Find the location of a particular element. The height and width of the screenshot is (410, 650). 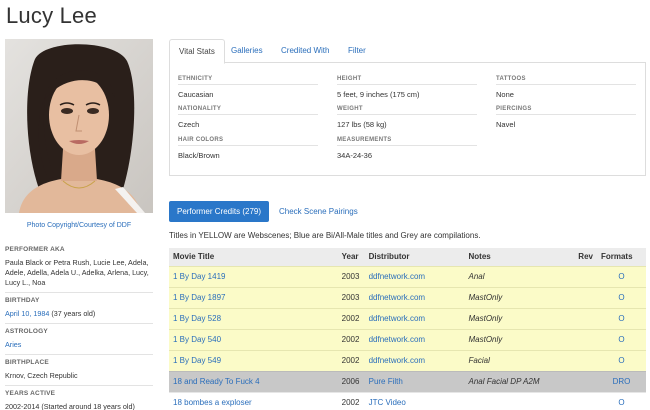

performer-photo is located at coordinates (79, 126).